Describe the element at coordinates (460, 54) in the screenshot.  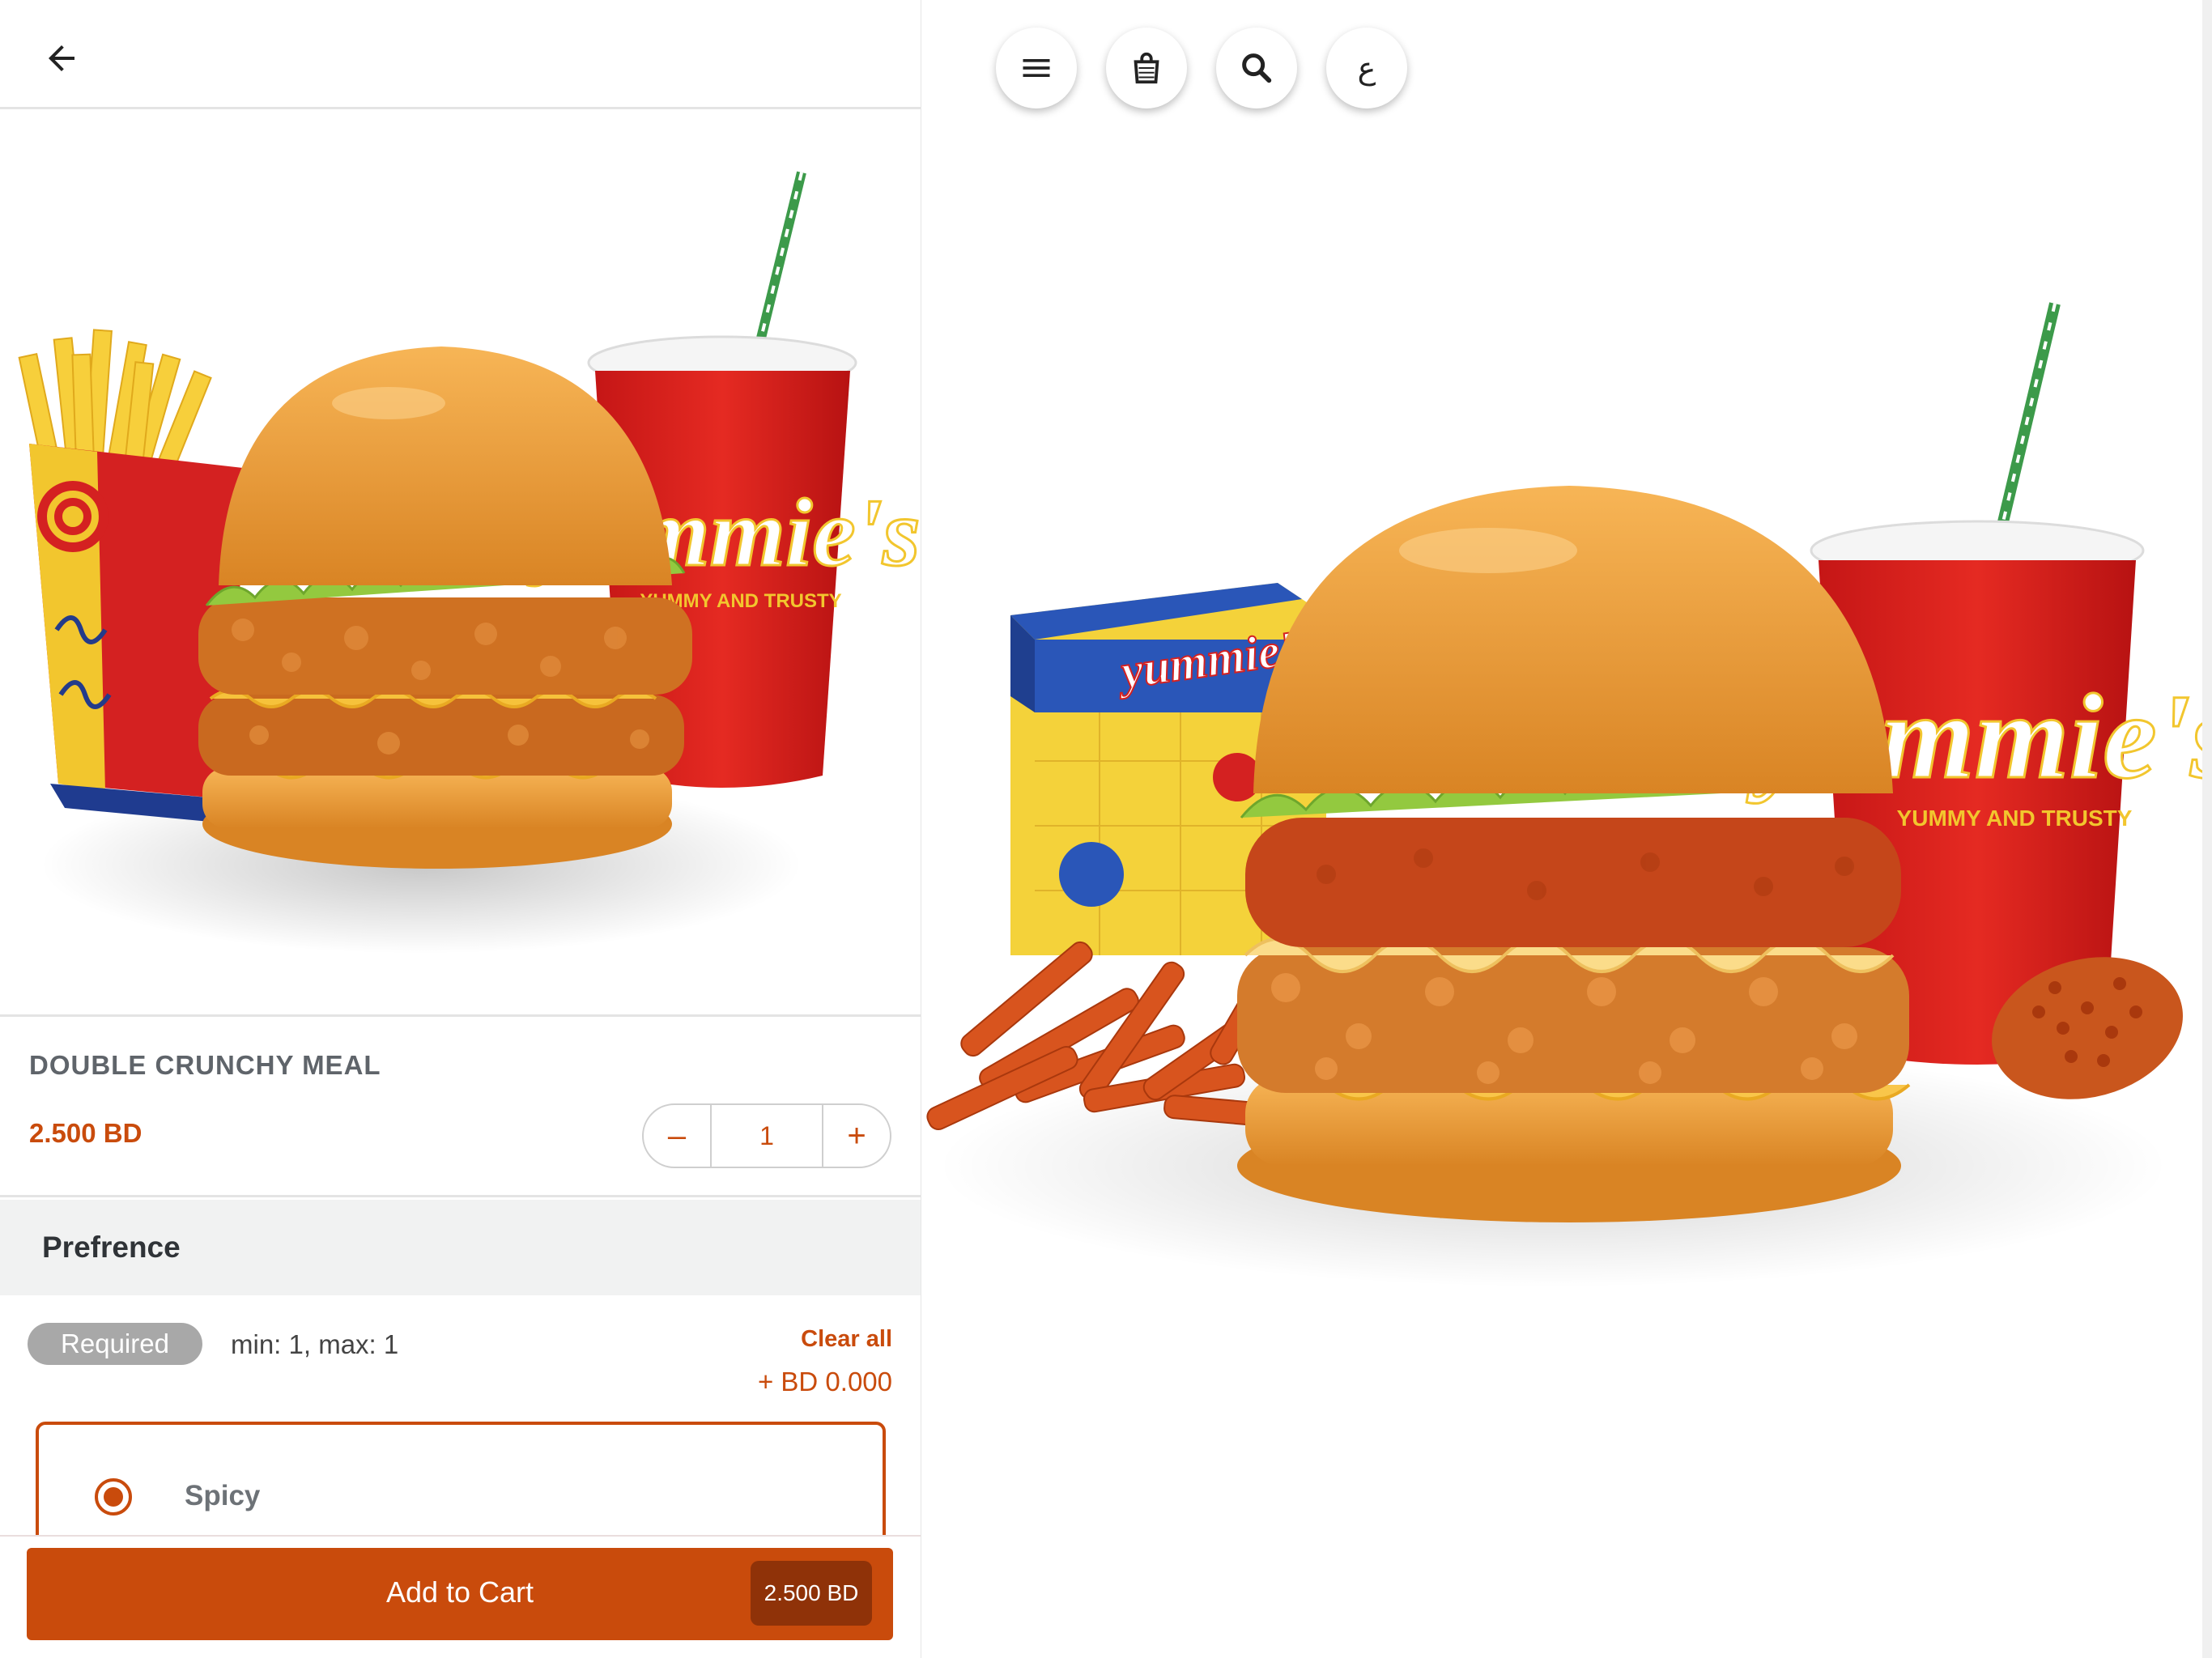
I see `top-bar` at that location.